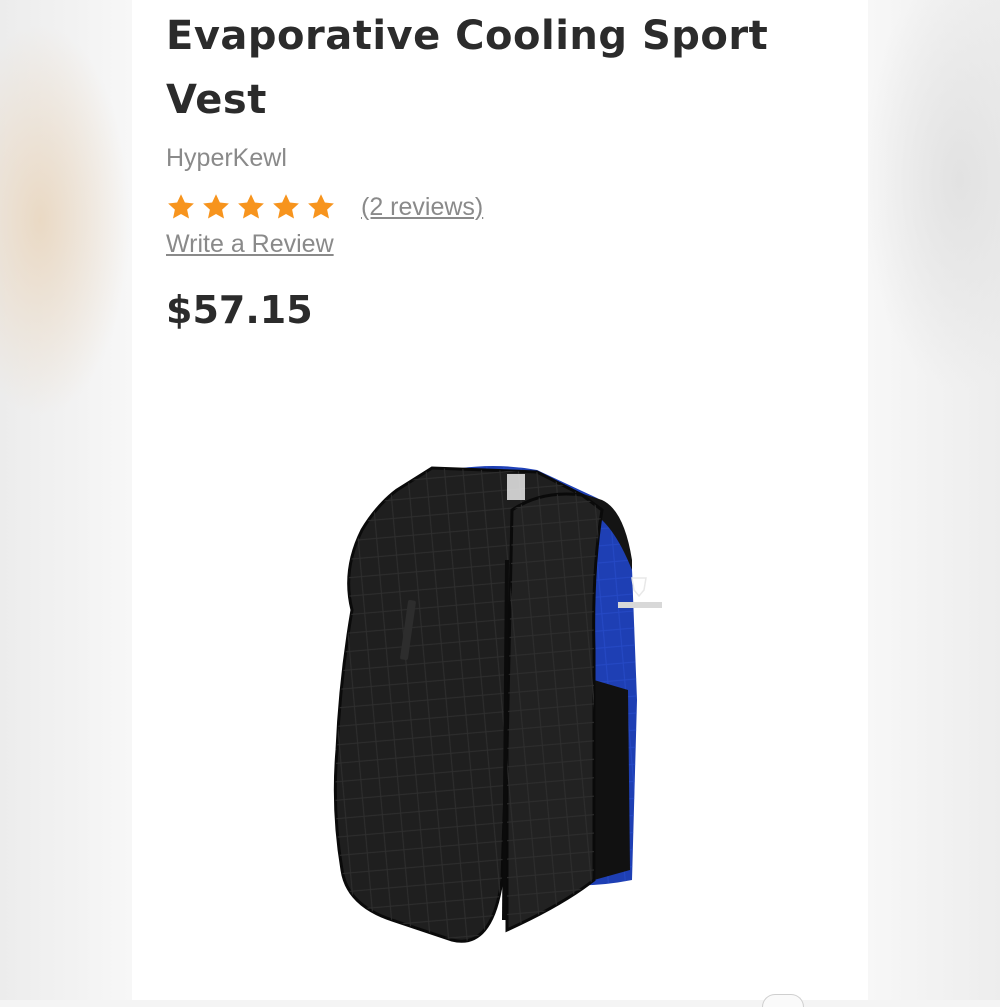 The height and width of the screenshot is (1007, 1000). Describe the element at coordinates (250, 244) in the screenshot. I see `write-review-link: Write a Review` at that location.